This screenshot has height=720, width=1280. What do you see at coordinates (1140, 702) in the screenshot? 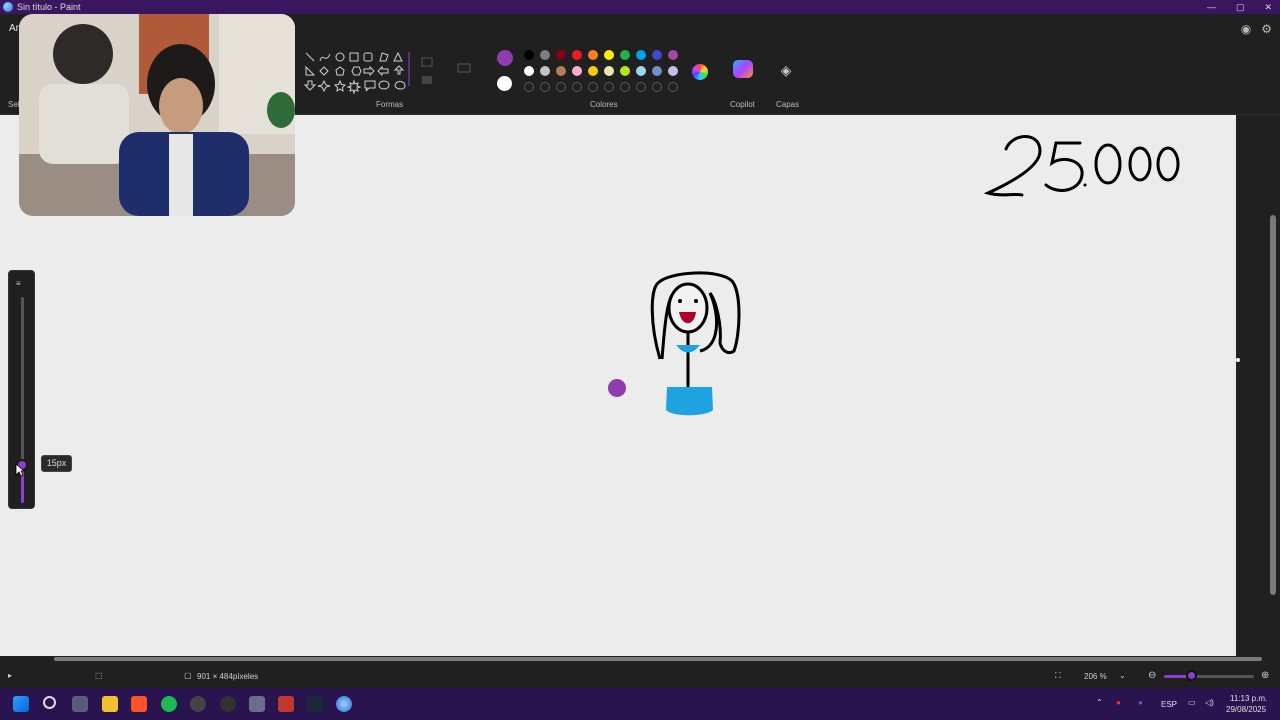
I see `tray-app2-icon: ●` at bounding box center [1140, 702].